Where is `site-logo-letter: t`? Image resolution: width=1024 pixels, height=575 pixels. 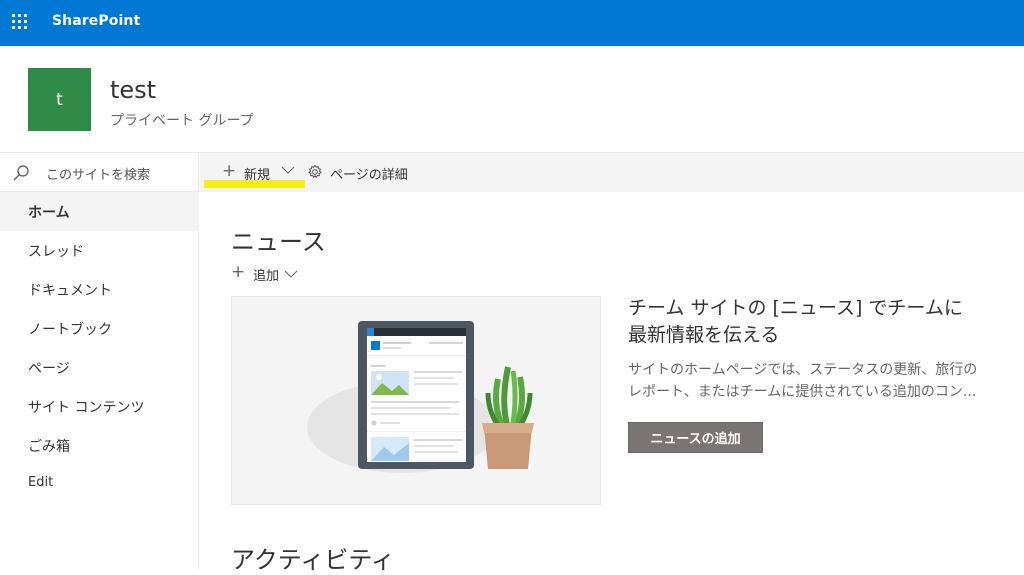
site-logo-letter: t is located at coordinates (59, 99).